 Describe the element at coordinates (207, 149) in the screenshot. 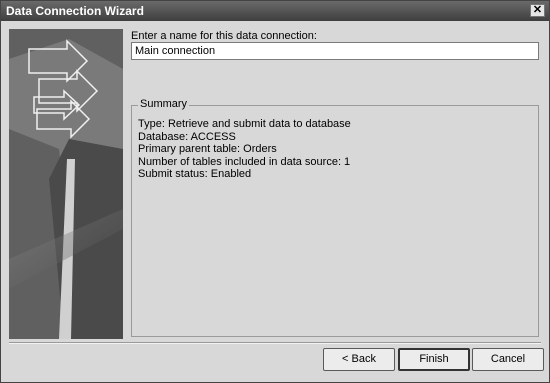

I see `summary-line-parent-table: Primary parent table: Orders` at that location.